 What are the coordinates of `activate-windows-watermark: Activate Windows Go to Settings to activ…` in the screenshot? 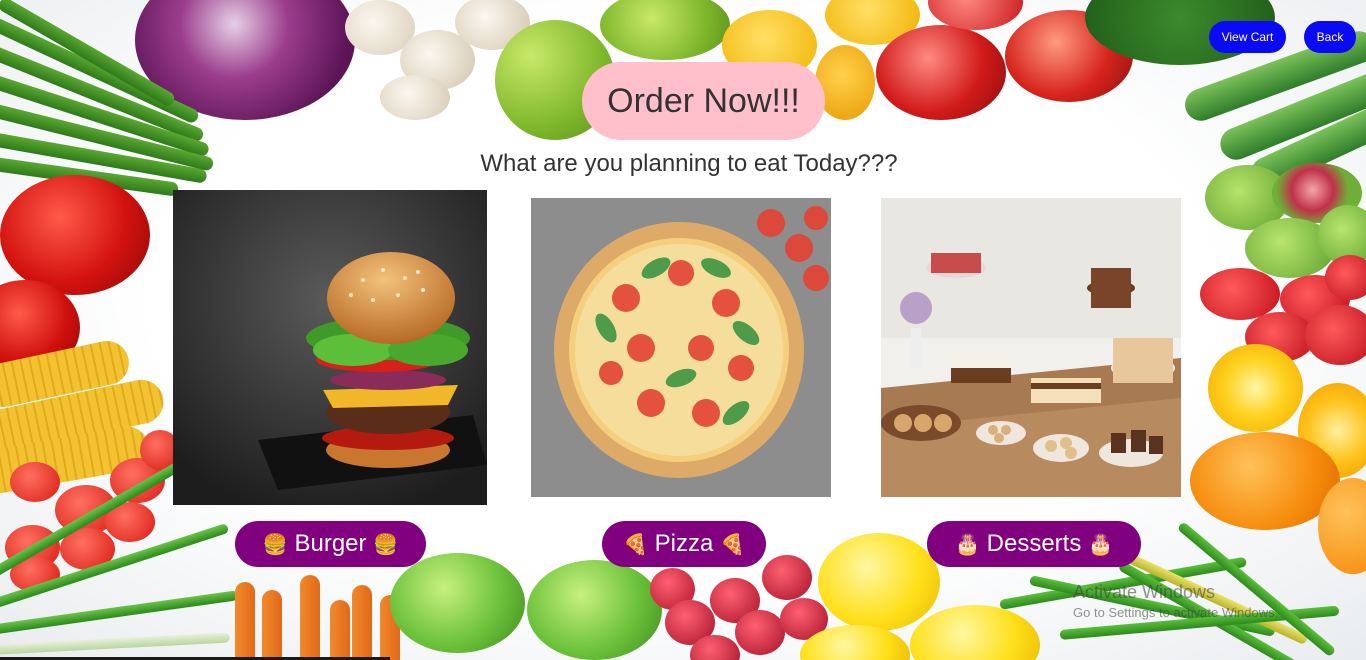 It's located at (1175, 601).